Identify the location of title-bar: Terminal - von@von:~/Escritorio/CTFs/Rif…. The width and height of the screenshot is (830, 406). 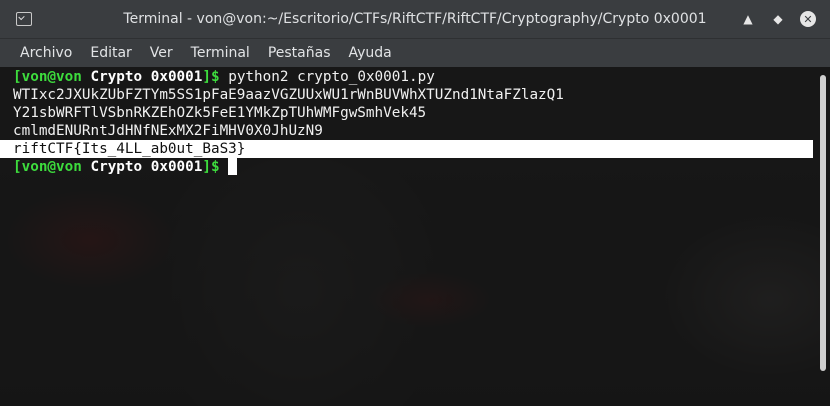
(415, 19).